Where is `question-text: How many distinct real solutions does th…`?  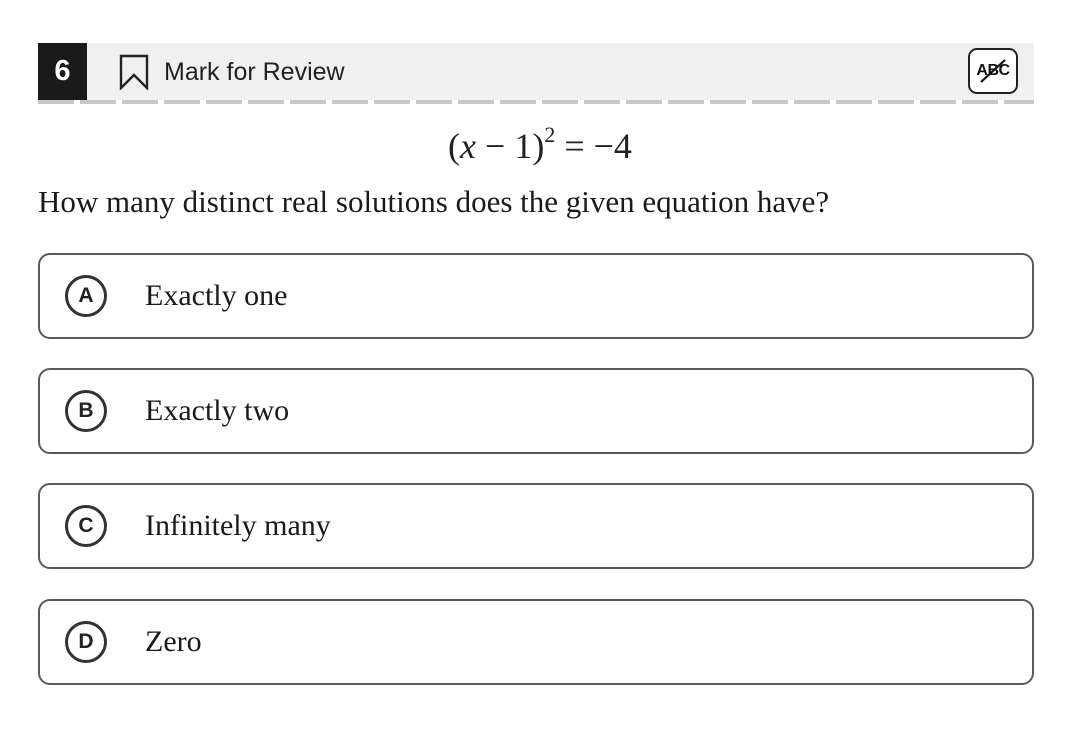
question-text: How many distinct real solutions does th… is located at coordinates (434, 201).